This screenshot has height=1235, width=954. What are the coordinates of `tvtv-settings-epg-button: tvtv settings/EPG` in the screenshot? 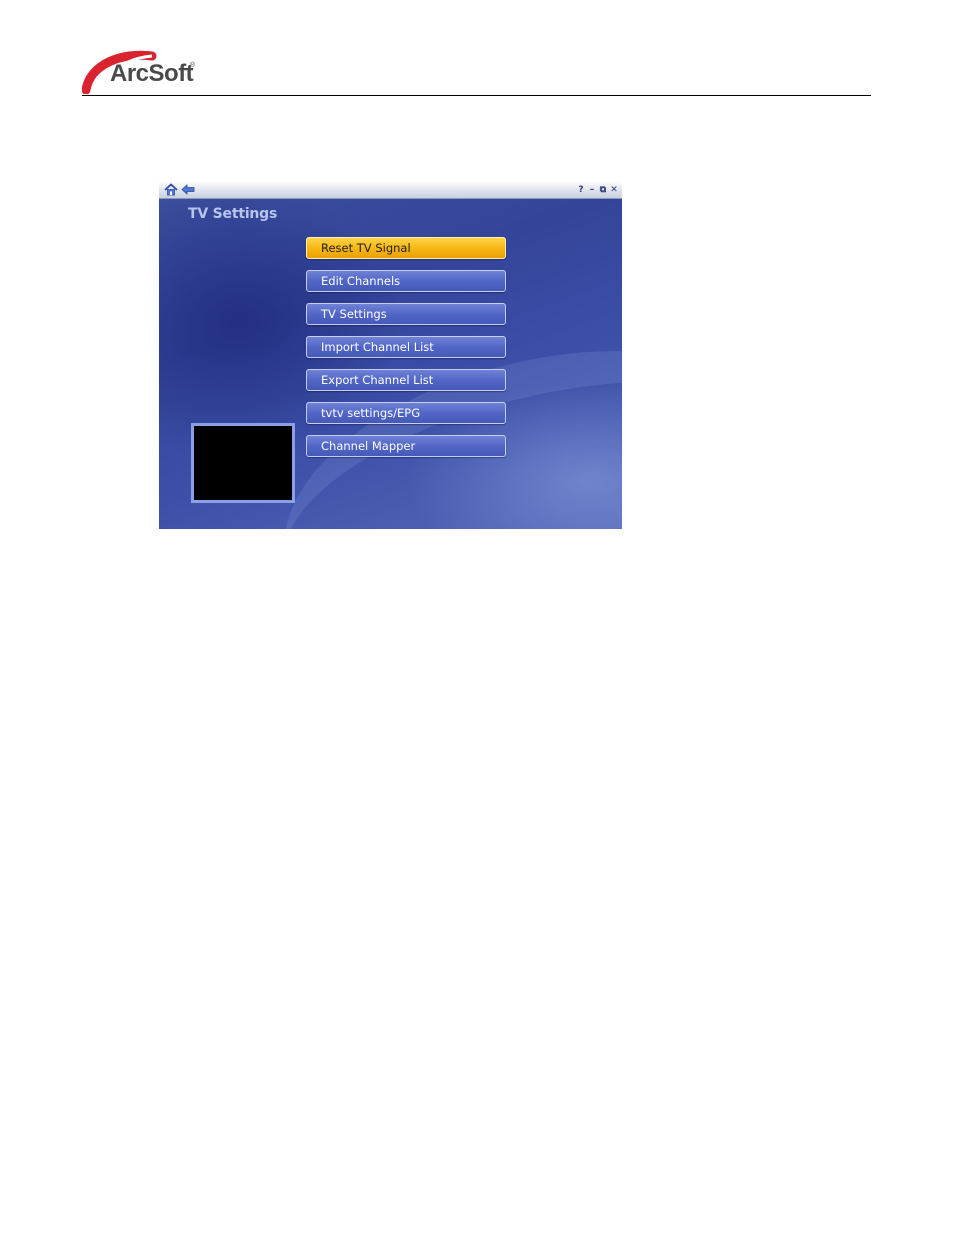 It's located at (406, 413).